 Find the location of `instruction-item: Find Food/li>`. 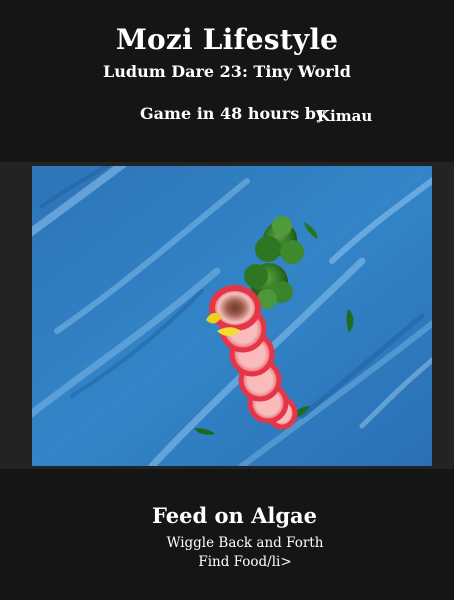

instruction-item: Find Food/li> is located at coordinates (245, 562).